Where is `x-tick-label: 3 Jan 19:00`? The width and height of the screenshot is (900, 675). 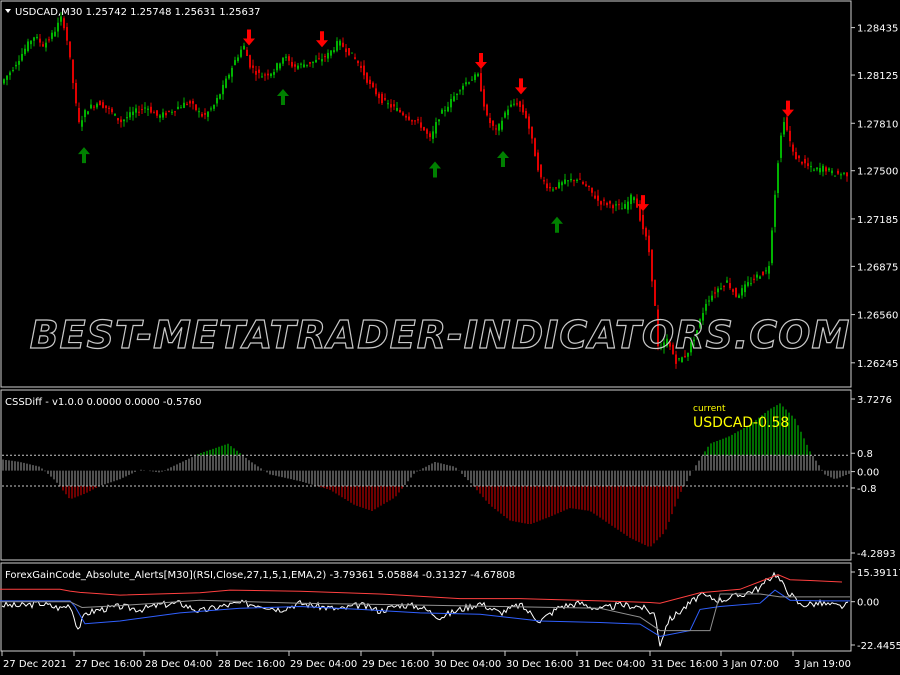
x-tick-label: 3 Jan 19:00 is located at coordinates (822, 664).